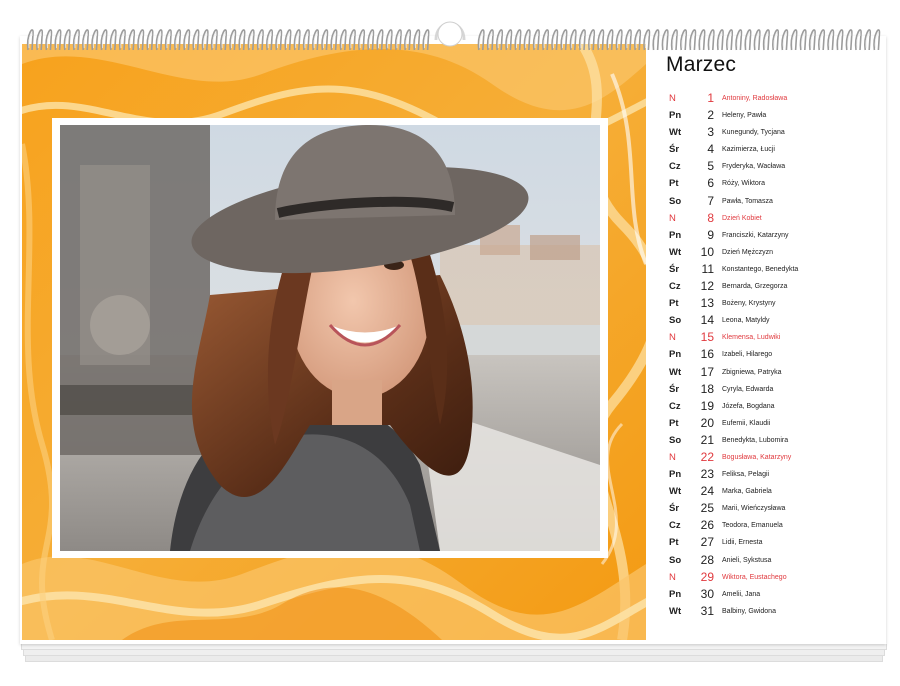 Image resolution: width=900 pixels, height=686 pixels. I want to click on day-number: 18, so click(707, 388).